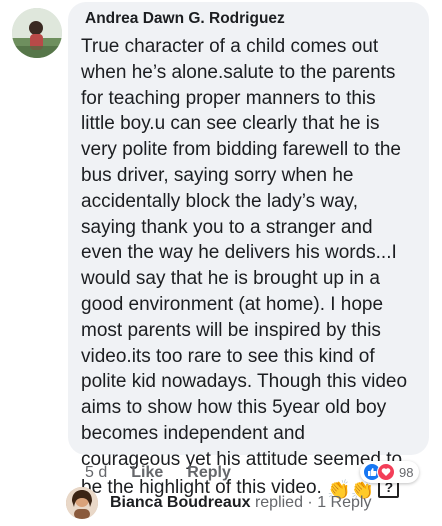 The height and width of the screenshot is (526, 442). I want to click on reactions-summary: 98, so click(390, 472).